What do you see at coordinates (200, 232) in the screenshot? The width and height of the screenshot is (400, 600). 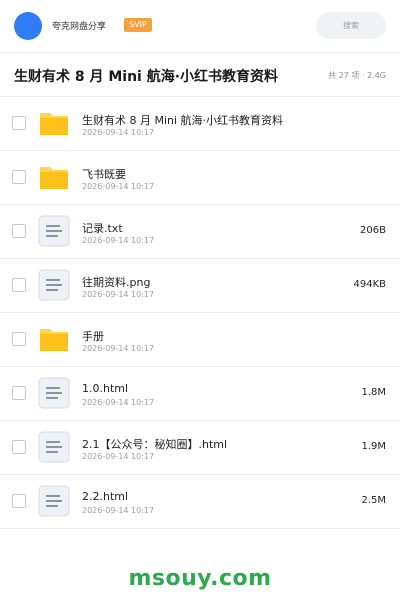 I see `list-item: 记录.txt 2026-09-14 10:17 206B` at bounding box center [200, 232].